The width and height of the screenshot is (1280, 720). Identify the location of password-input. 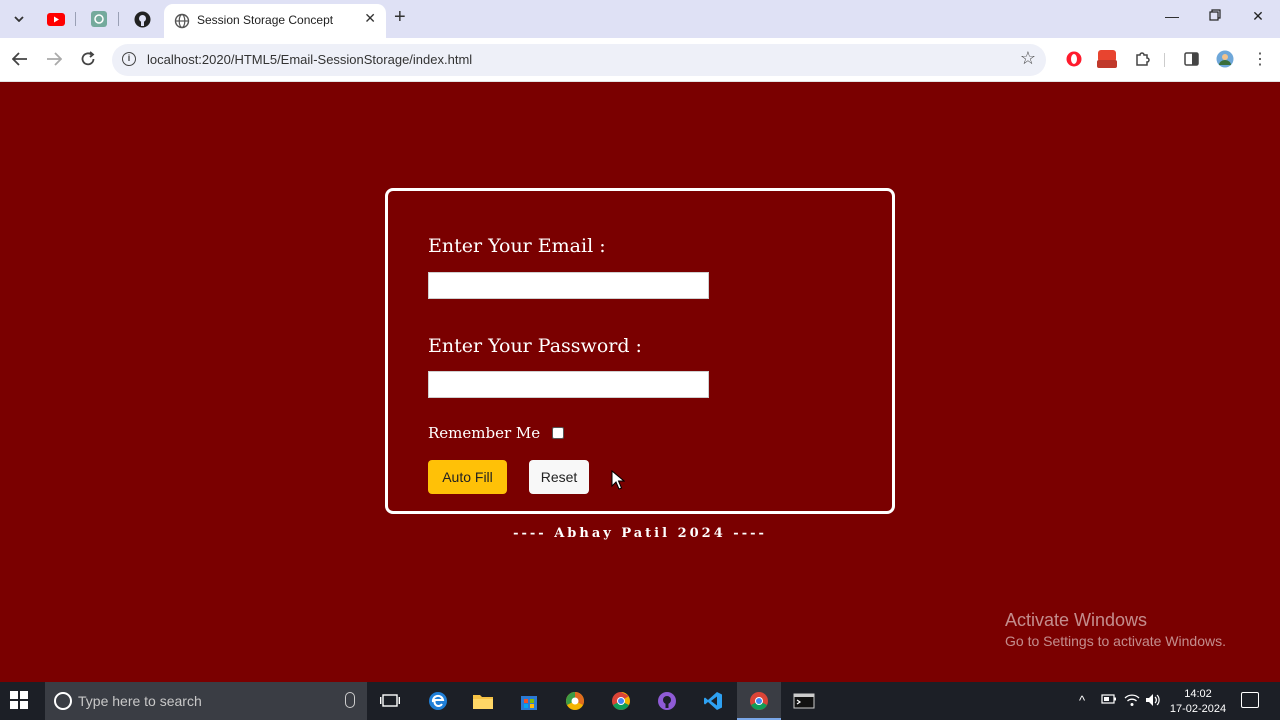
(568, 384).